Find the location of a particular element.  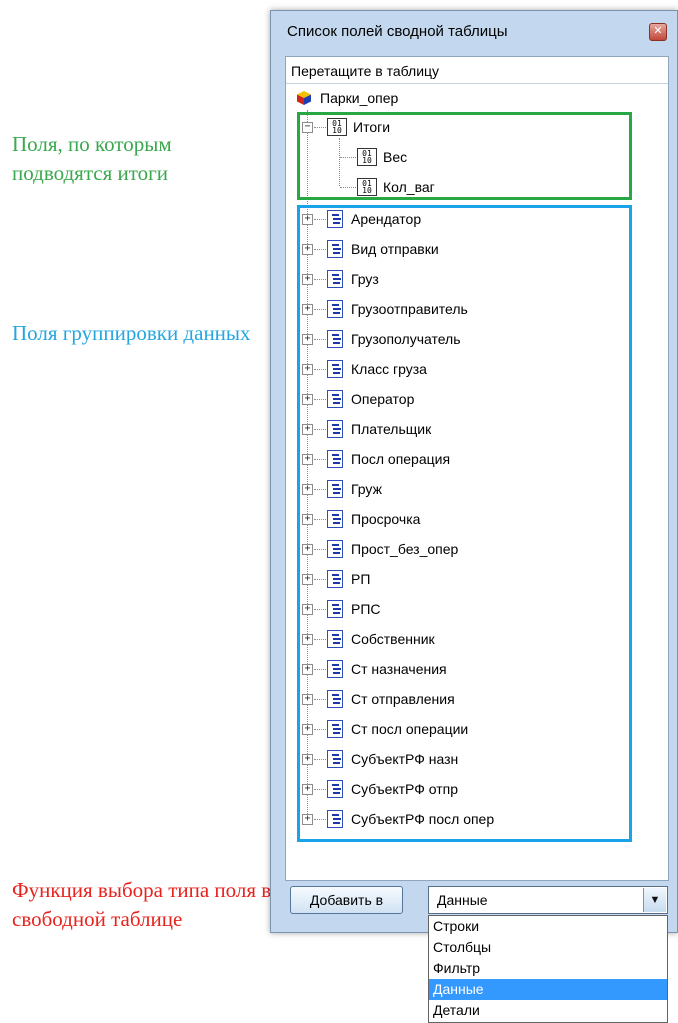

area-dropdown-list: Строки Столбцы Фильтр Данные Детали is located at coordinates (548, 969).